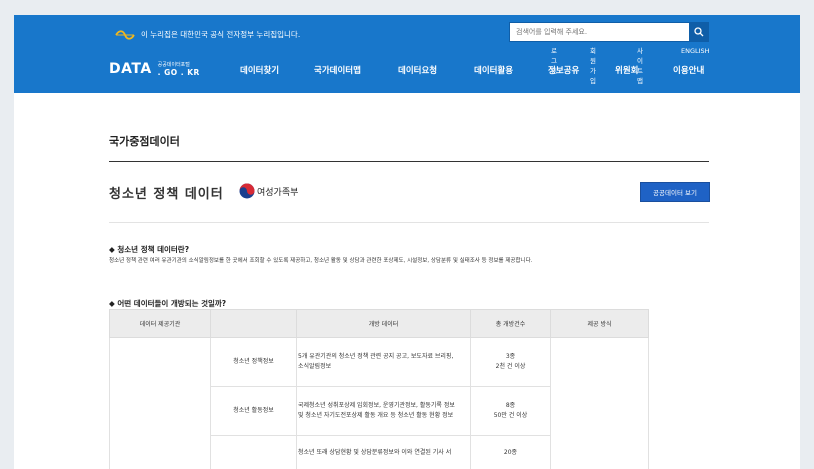 The width and height of the screenshot is (814, 469). I want to click on ministry-name: 여성가족부, so click(278, 192).